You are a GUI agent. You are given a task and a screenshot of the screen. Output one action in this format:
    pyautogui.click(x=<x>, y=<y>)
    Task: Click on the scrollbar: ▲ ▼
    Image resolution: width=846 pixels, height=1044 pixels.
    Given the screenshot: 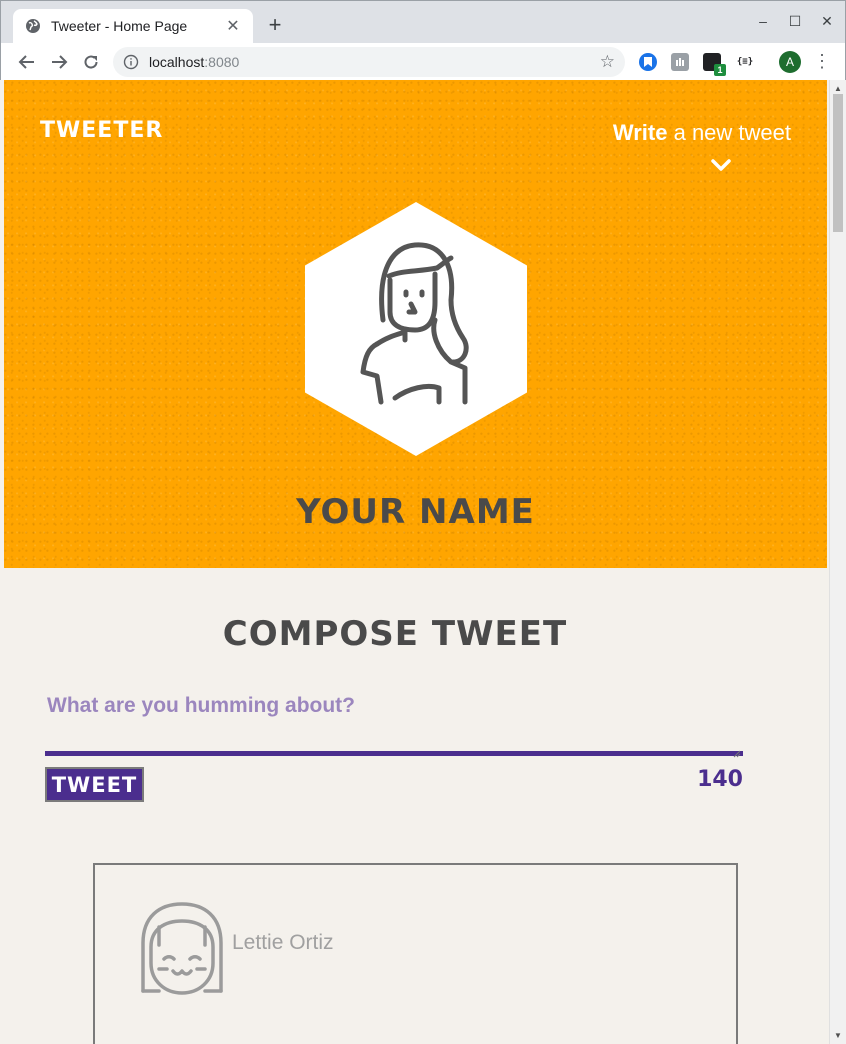 What is the action you would take?
    pyautogui.click(x=837, y=562)
    